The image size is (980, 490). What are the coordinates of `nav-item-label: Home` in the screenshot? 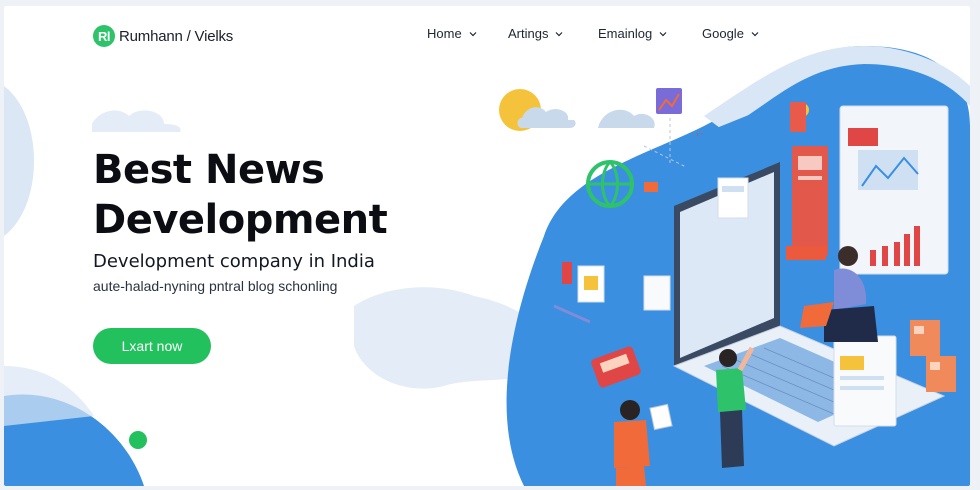 It's located at (444, 33).